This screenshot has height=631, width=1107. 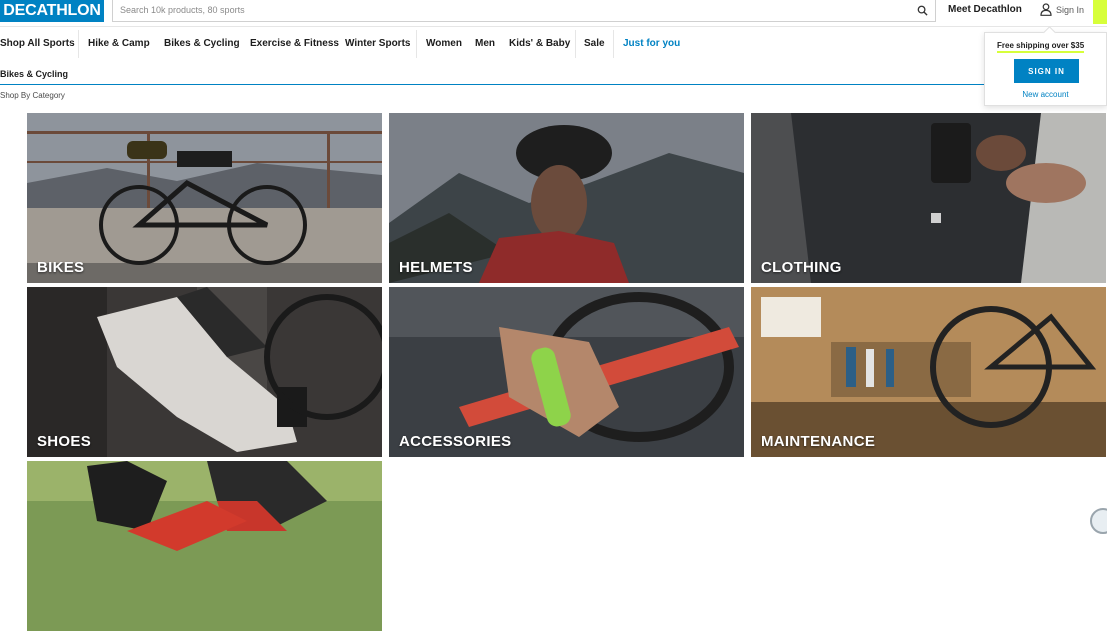 What do you see at coordinates (377, 43) in the screenshot?
I see `nav-item-winter-sports: Winter Sports` at bounding box center [377, 43].